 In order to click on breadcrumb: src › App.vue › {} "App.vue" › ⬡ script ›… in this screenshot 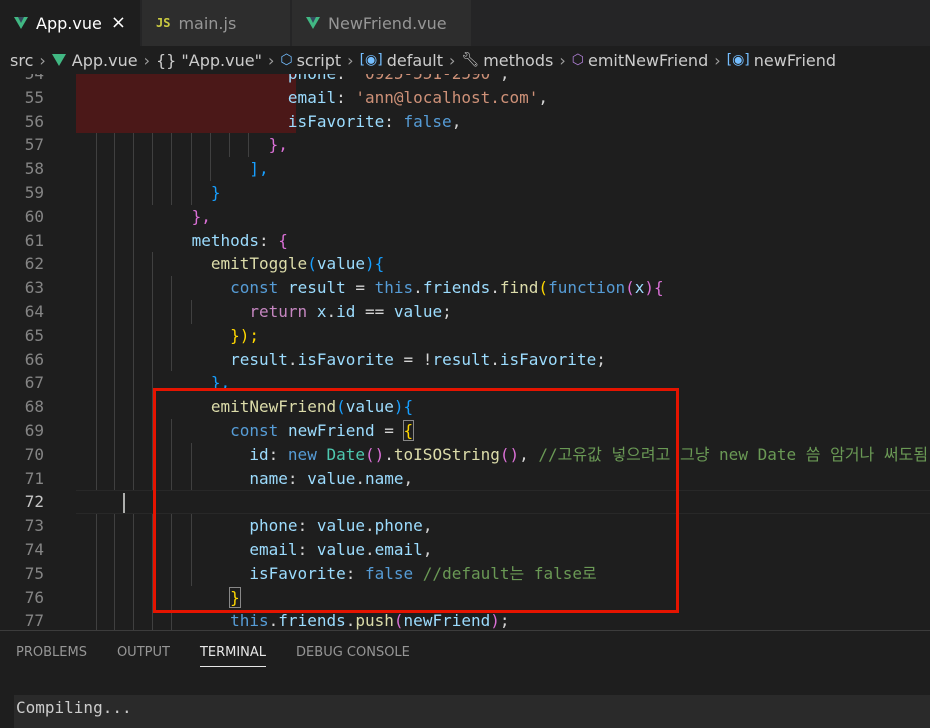, I will do `click(465, 60)`.